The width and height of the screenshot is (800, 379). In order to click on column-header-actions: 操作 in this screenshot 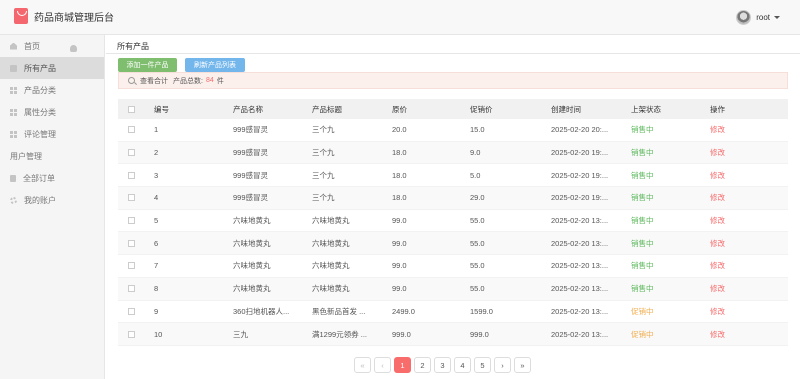, I will do `click(717, 109)`.